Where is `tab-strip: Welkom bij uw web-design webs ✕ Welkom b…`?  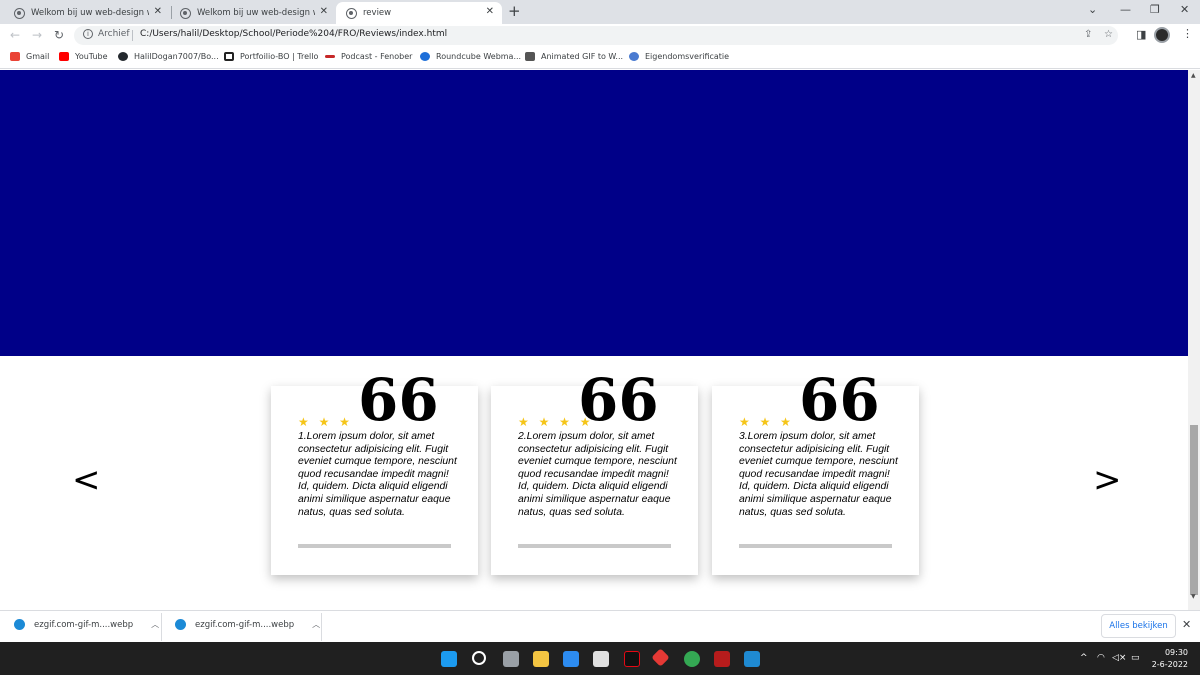
tab-strip: Welkom bij uw web-design webs ✕ Welkom b… is located at coordinates (600, 12).